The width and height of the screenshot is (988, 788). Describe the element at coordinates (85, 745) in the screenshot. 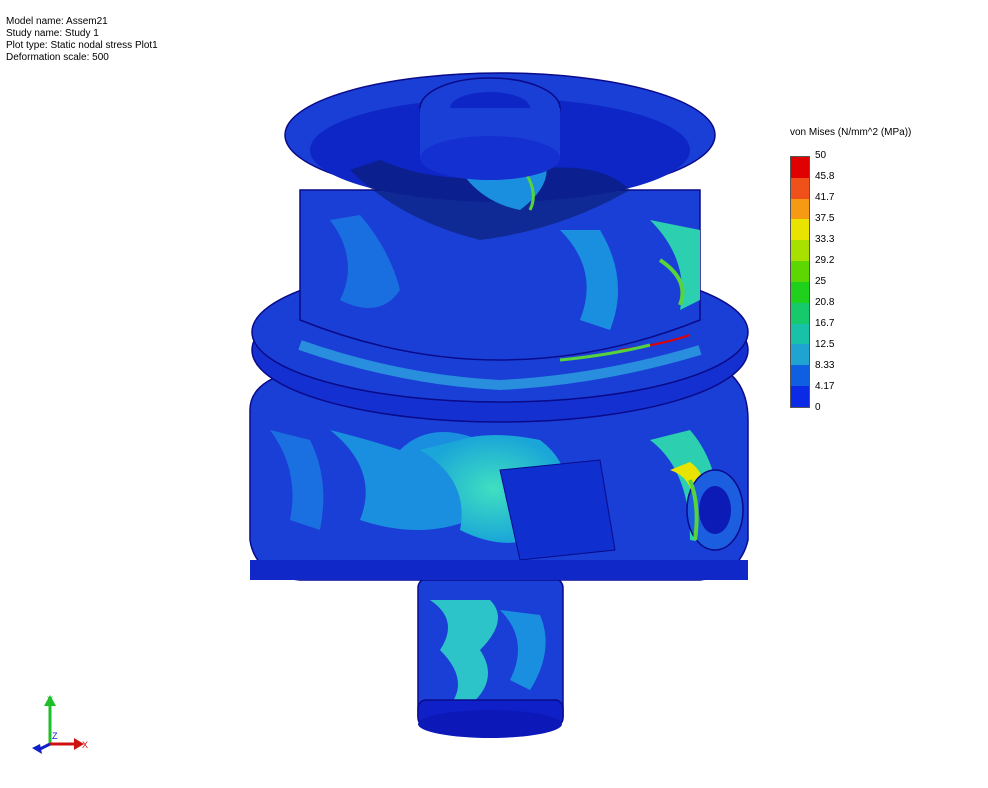

I see `x-label: X` at that location.